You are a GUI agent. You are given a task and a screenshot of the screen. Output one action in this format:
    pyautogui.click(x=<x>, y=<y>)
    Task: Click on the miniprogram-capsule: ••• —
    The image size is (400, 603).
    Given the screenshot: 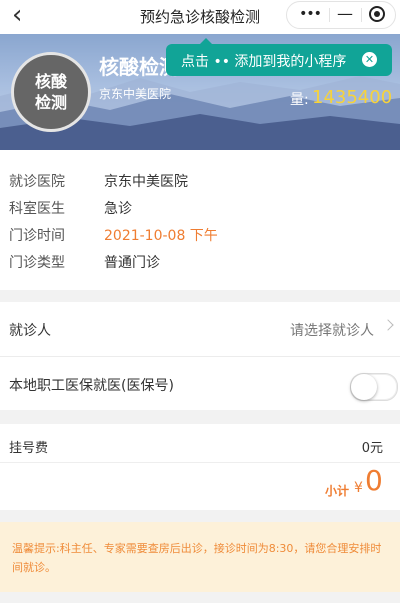 What is the action you would take?
    pyautogui.click(x=341, y=15)
    